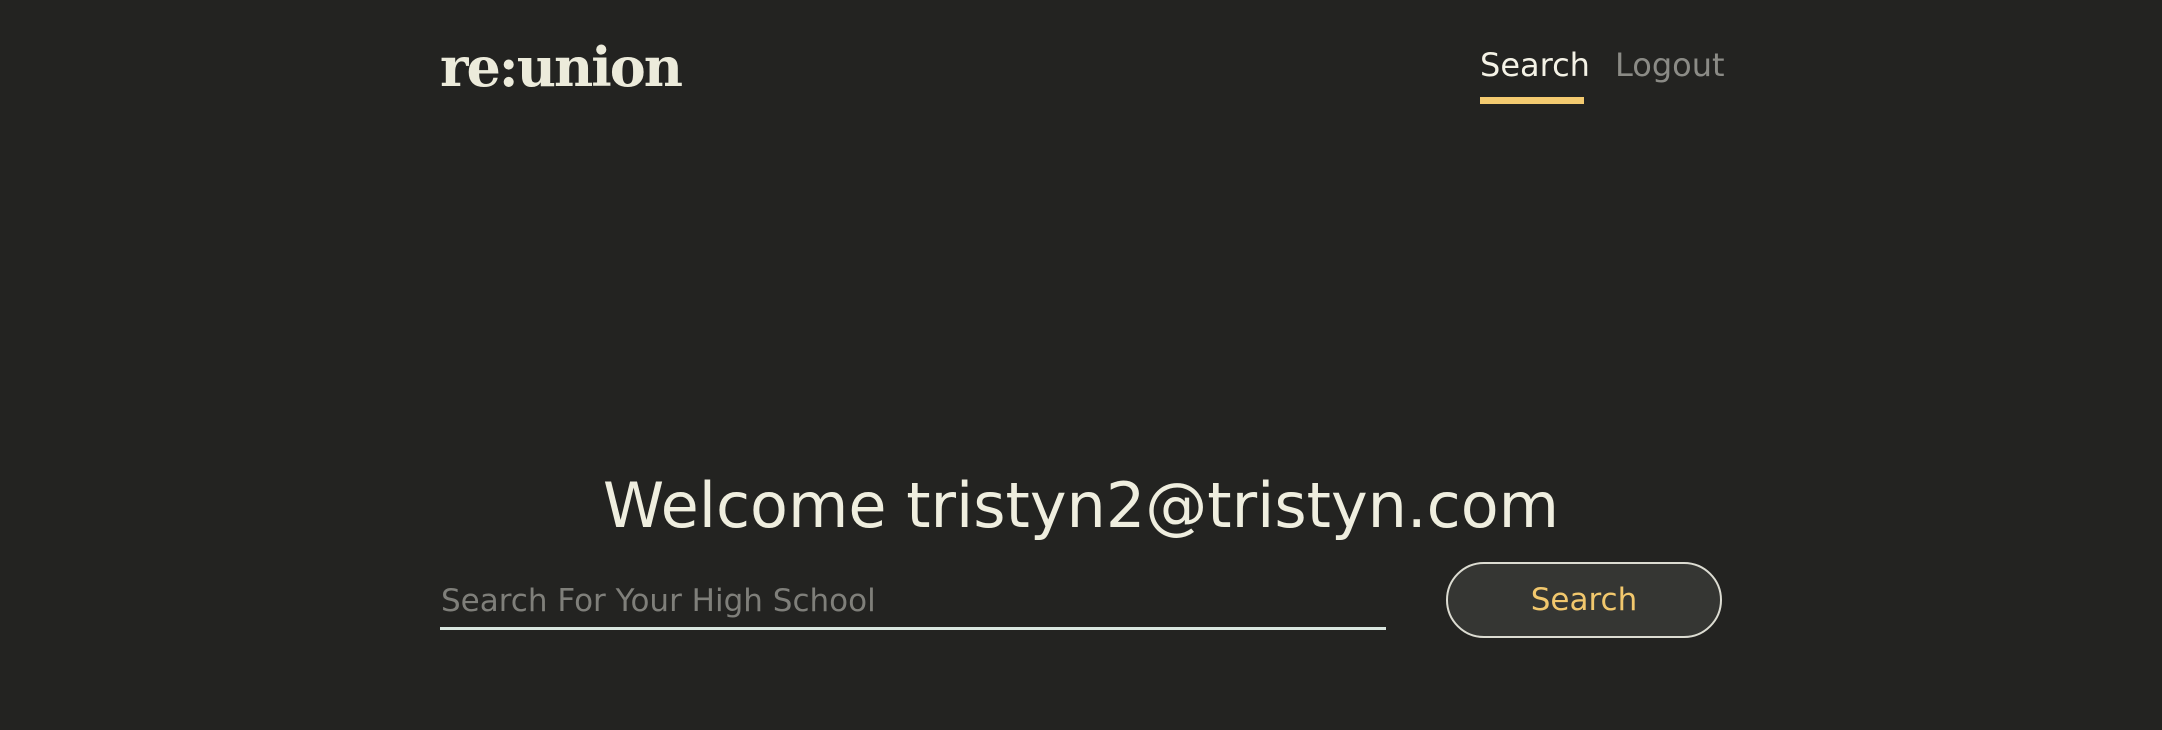  I want to click on nav-logout-link: Logout, so click(1670, 75).